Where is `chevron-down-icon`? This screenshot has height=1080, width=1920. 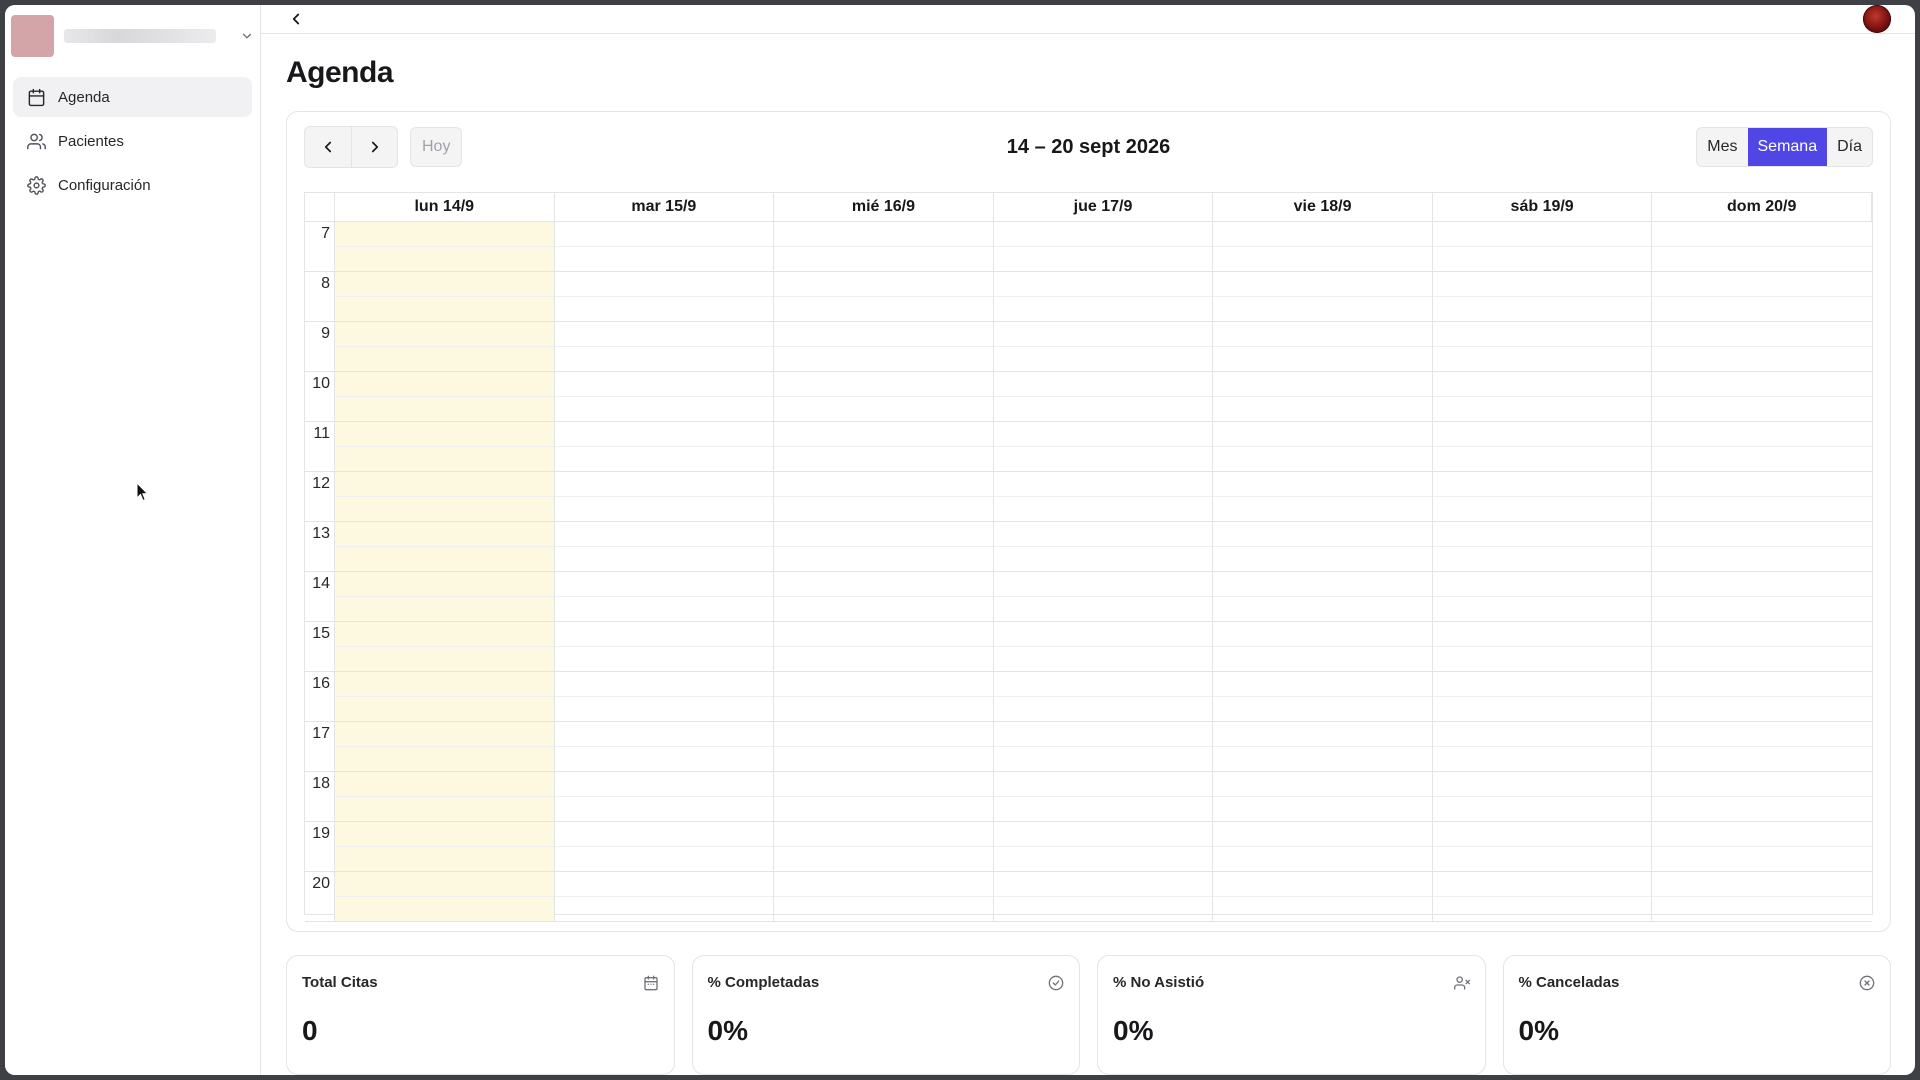 chevron-down-icon is located at coordinates (247, 36).